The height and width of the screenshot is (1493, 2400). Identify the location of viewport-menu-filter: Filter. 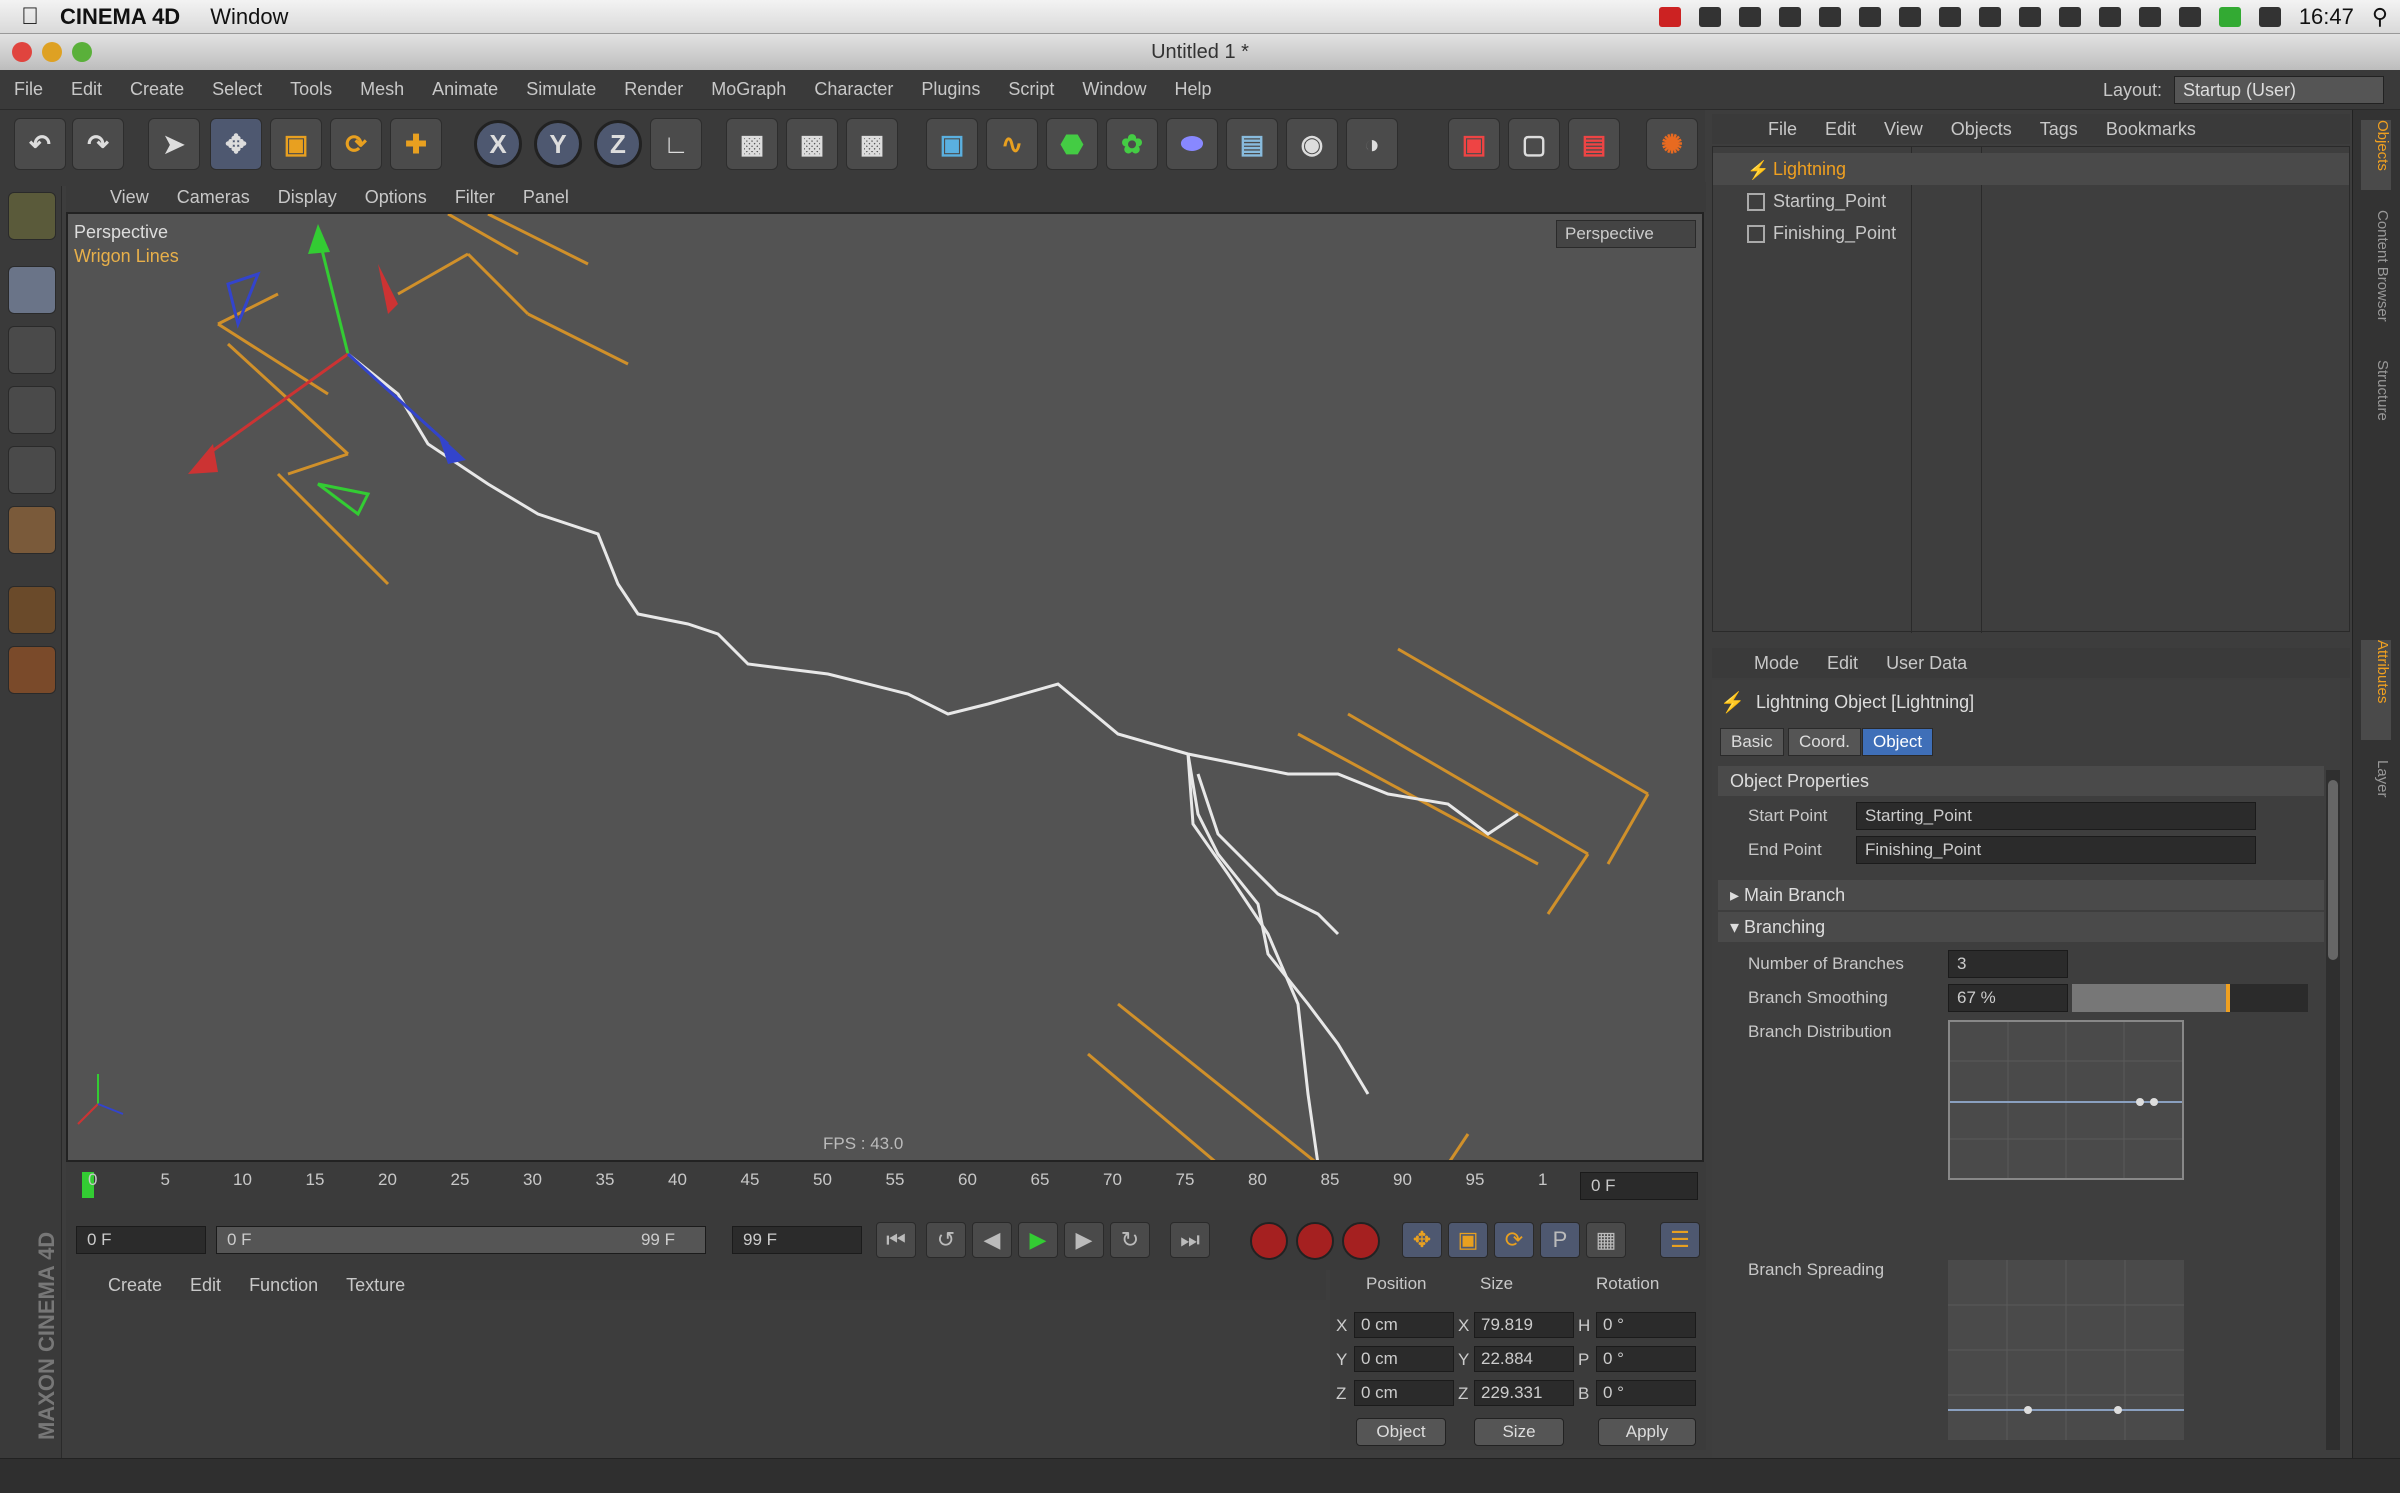
(475, 197).